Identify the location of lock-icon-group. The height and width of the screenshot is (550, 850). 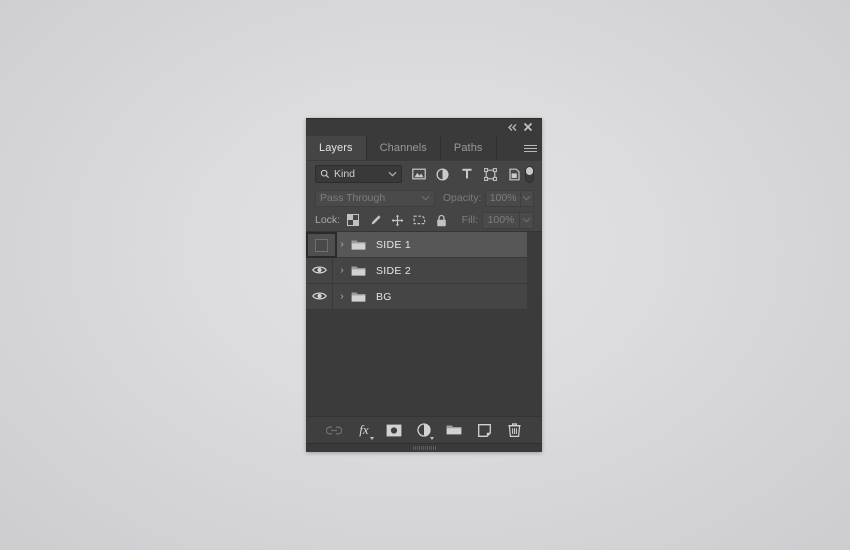
(397, 220).